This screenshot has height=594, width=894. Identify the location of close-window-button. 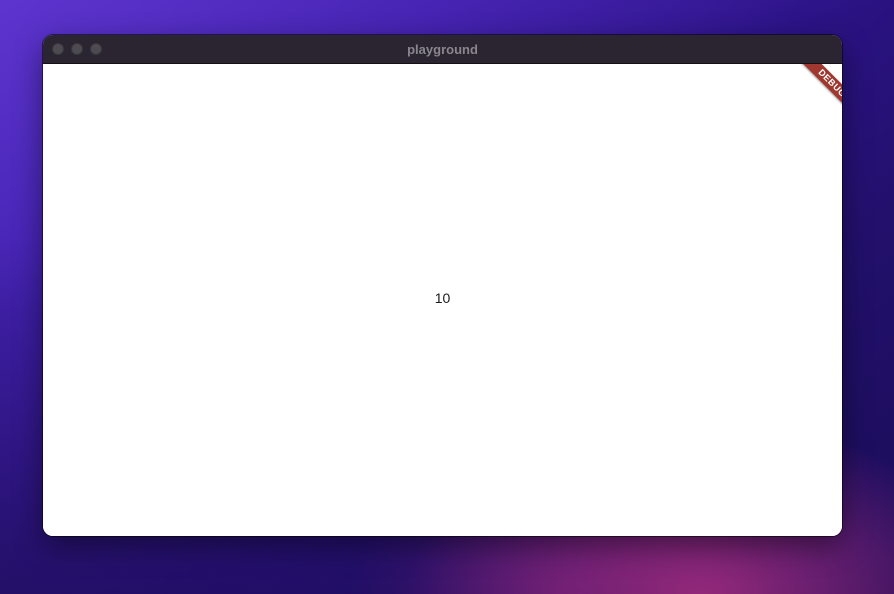
(58, 49).